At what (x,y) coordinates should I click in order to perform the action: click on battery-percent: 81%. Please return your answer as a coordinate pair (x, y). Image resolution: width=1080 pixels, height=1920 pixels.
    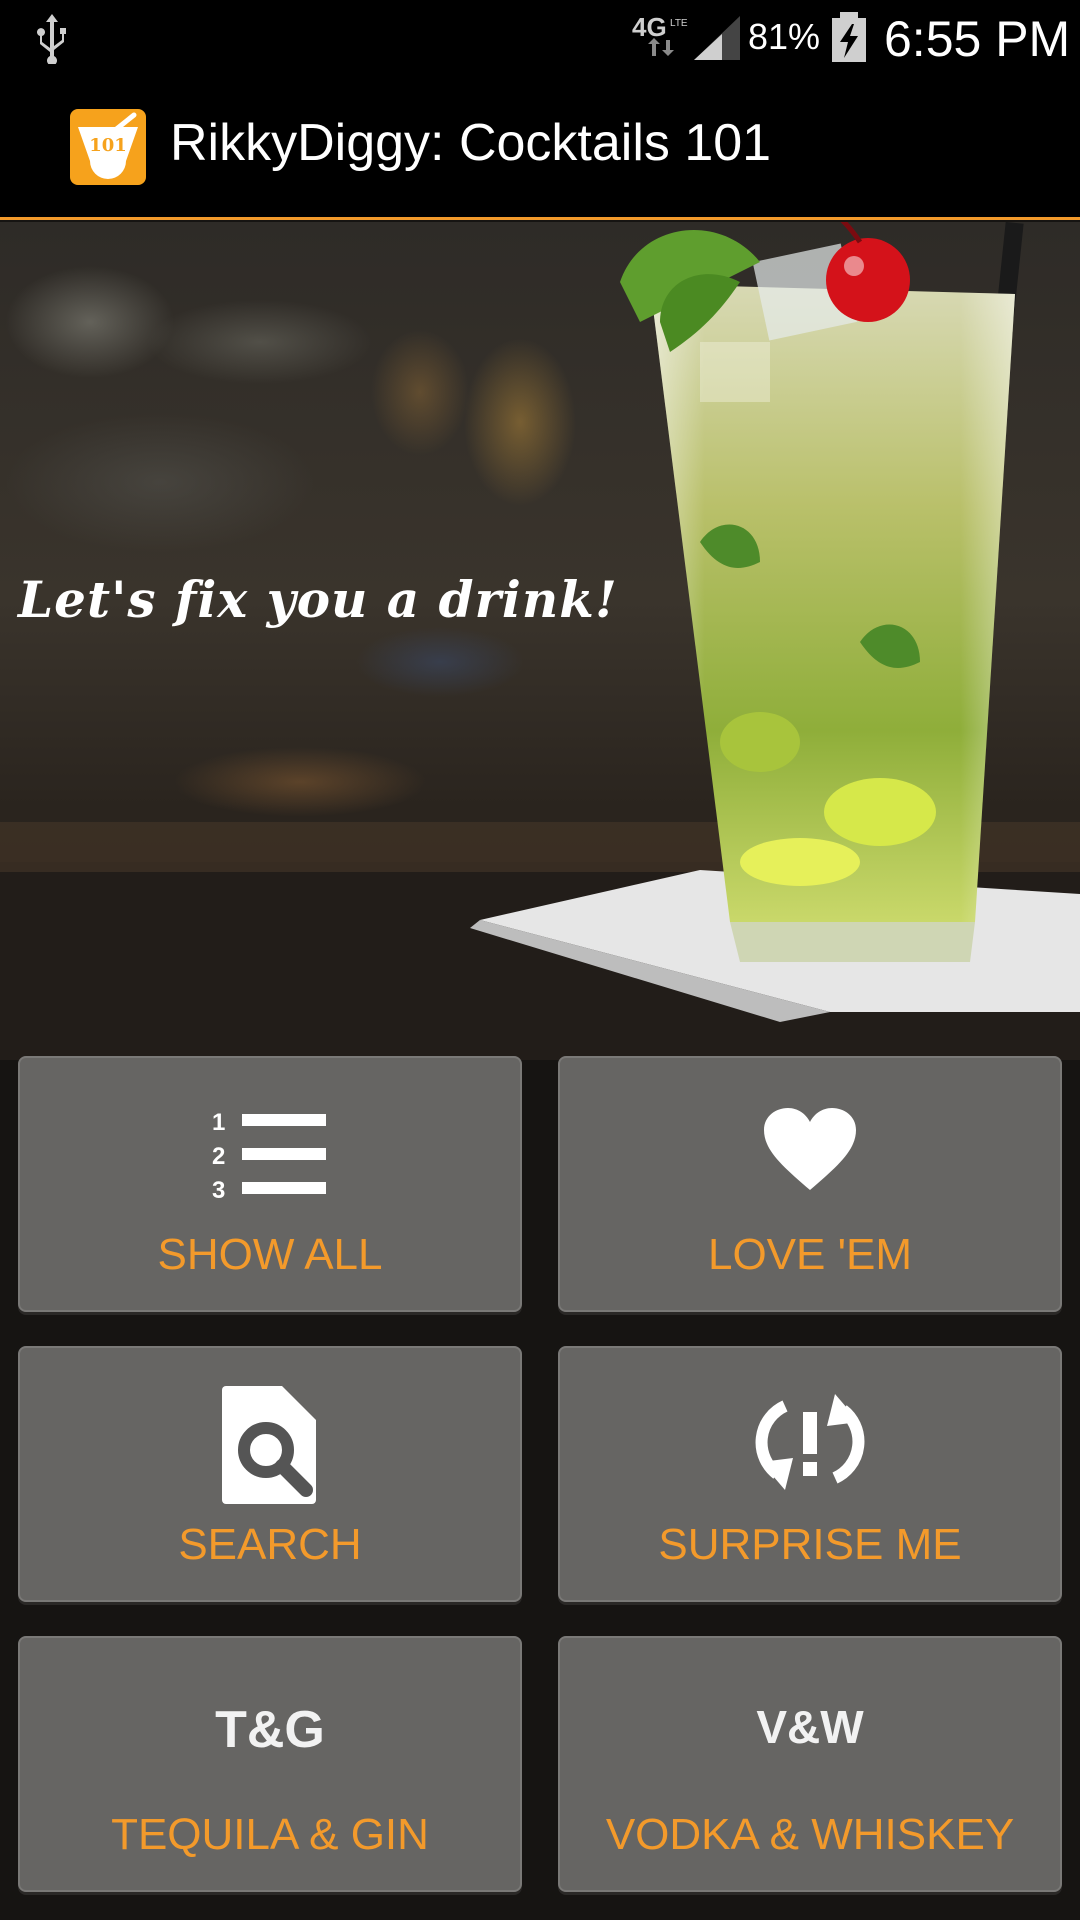
    Looking at the image, I should click on (784, 36).